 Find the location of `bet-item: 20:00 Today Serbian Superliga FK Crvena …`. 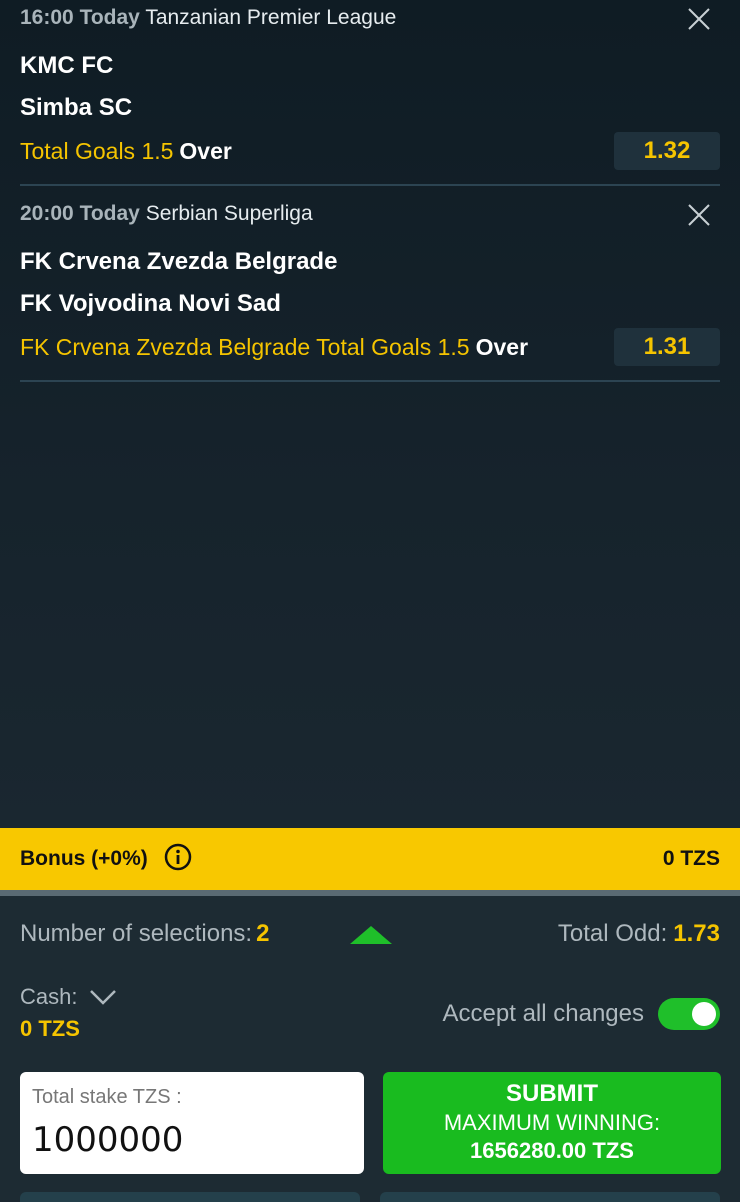

bet-item: 20:00 Today Serbian Superliga FK Crvena … is located at coordinates (370, 289).